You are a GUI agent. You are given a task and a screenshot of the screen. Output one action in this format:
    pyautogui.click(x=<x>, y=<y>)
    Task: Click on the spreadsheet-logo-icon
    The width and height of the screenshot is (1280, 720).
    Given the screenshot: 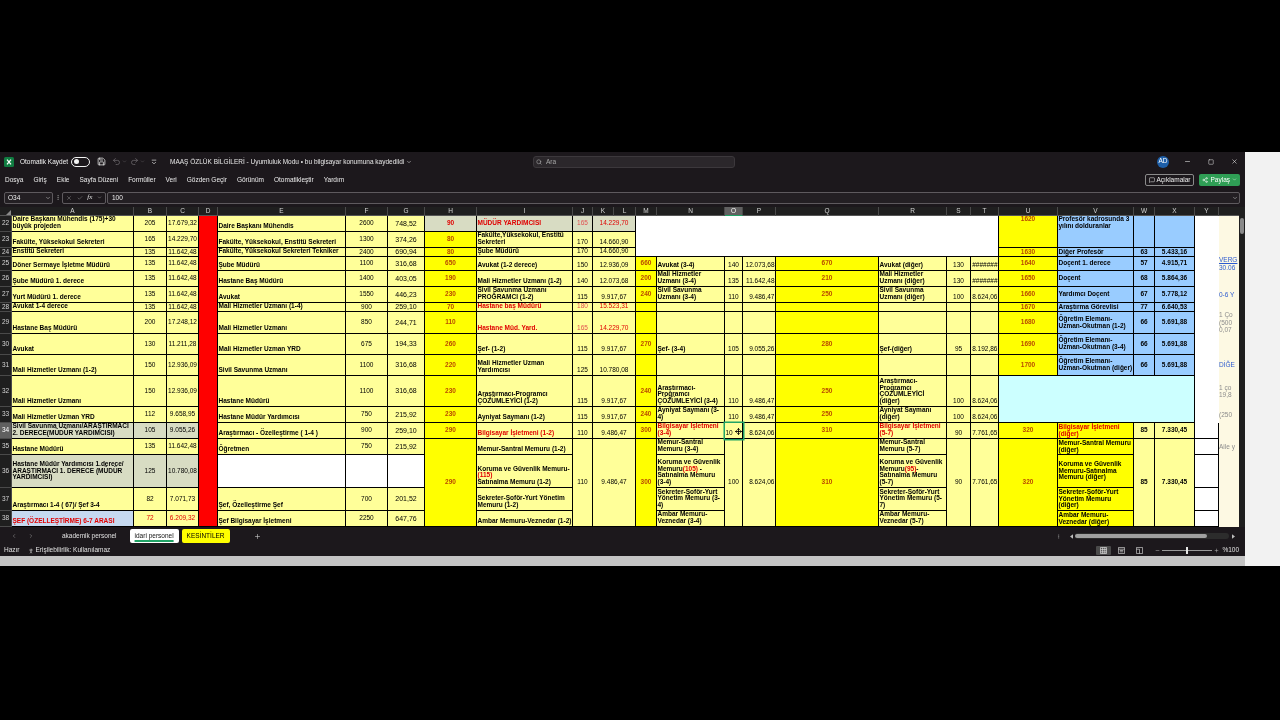 What is the action you would take?
    pyautogui.click(x=9, y=161)
    